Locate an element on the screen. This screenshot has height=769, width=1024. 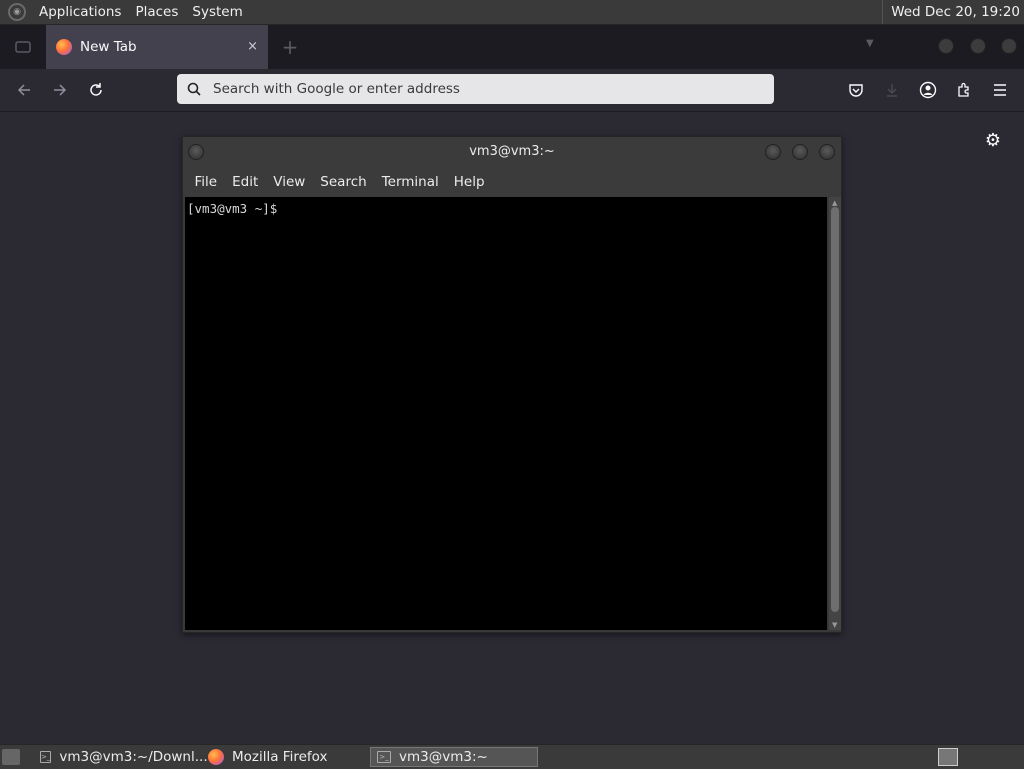
minimize-button is located at coordinates (773, 152).